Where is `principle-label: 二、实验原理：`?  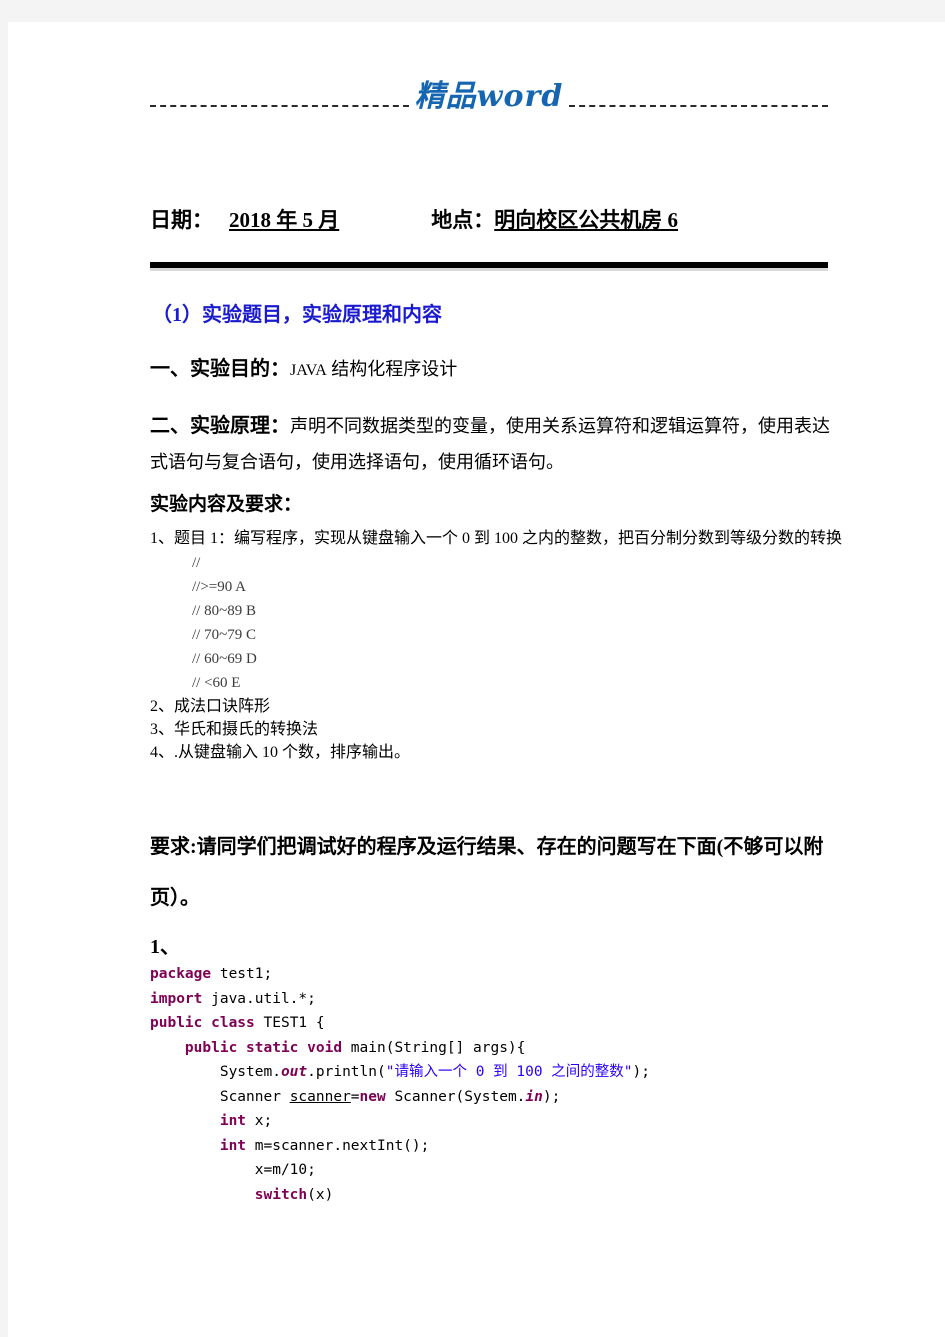 principle-label: 二、实验原理： is located at coordinates (220, 426).